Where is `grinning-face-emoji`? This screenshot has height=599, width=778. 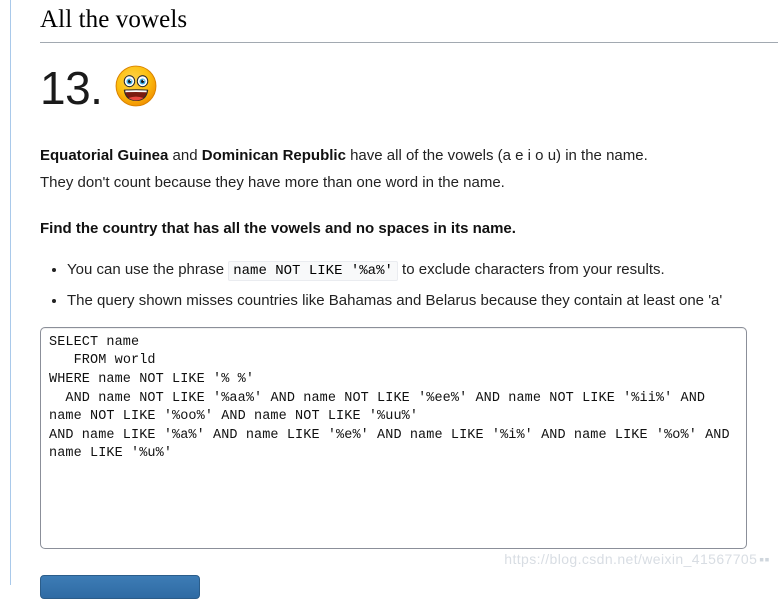 grinning-face-emoji is located at coordinates (136, 86).